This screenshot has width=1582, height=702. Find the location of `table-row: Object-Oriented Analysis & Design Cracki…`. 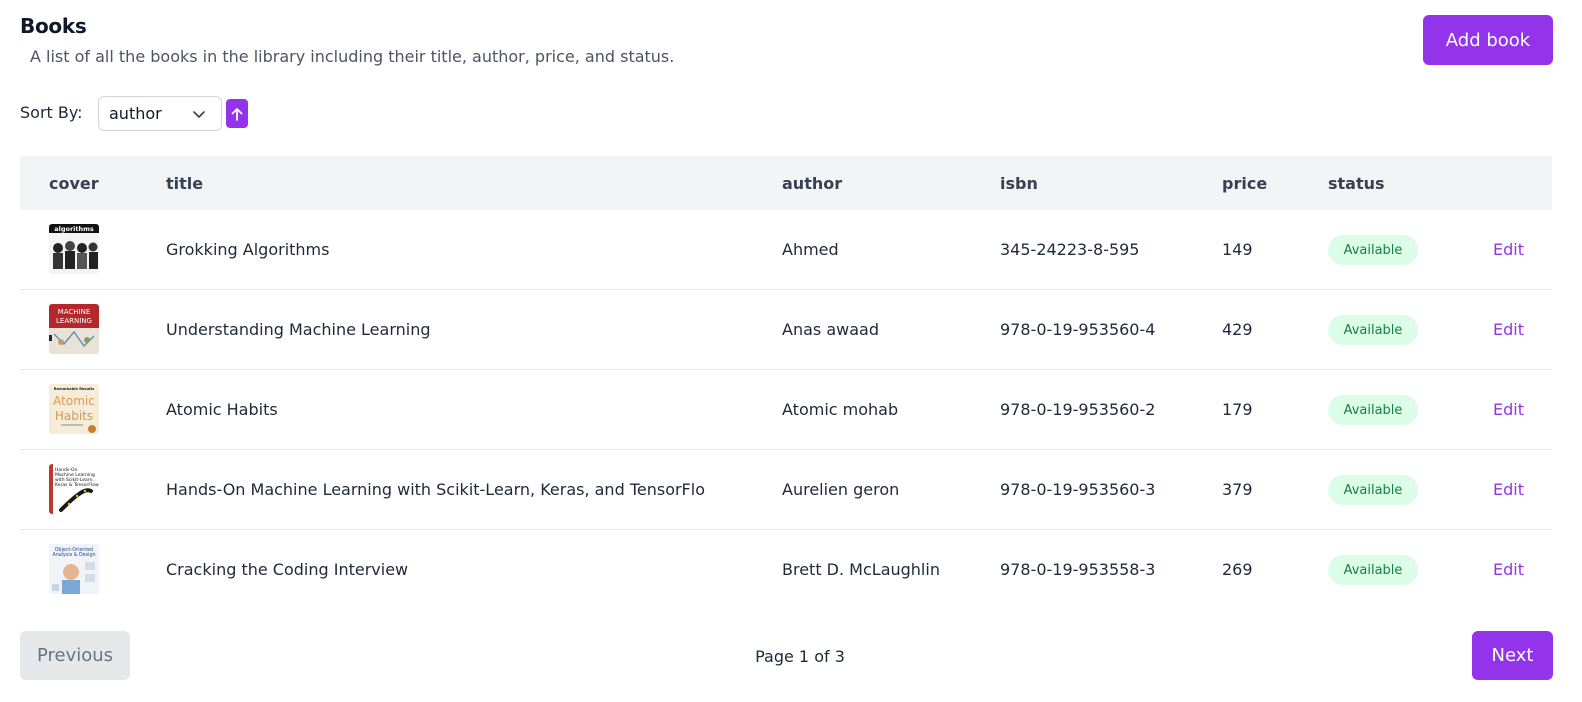

table-row: Object-Oriented Analysis & Design Cracki… is located at coordinates (786, 570).